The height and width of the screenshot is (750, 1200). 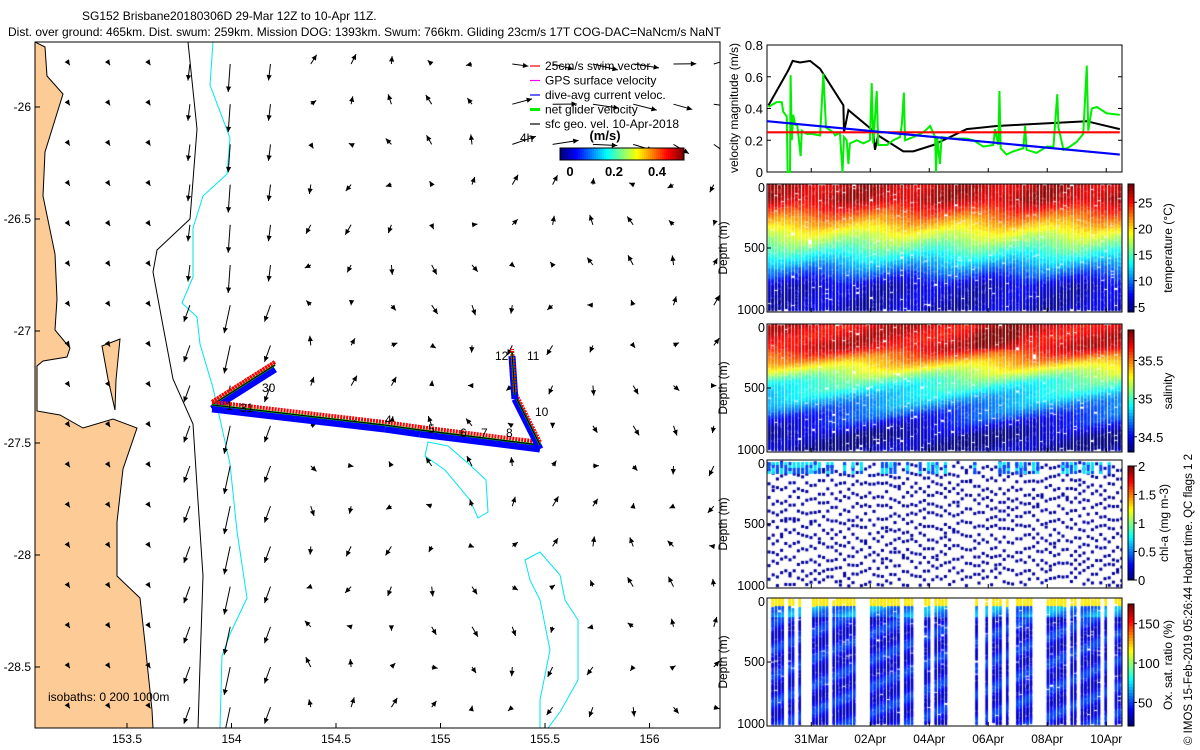 I want to click on lon-tick-label: 155, so click(x=440, y=739).